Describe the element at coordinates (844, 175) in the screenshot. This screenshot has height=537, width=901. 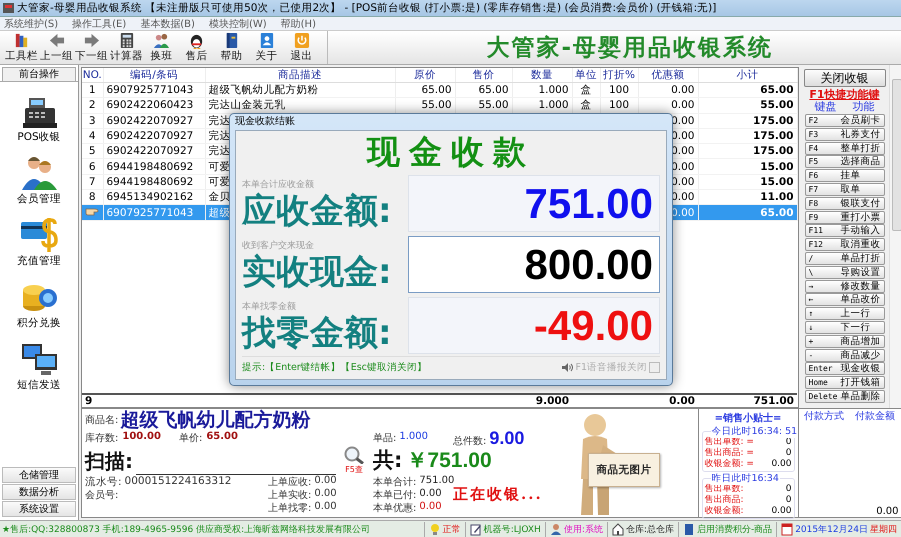
I see `function-key-button: F6 挂单` at that location.